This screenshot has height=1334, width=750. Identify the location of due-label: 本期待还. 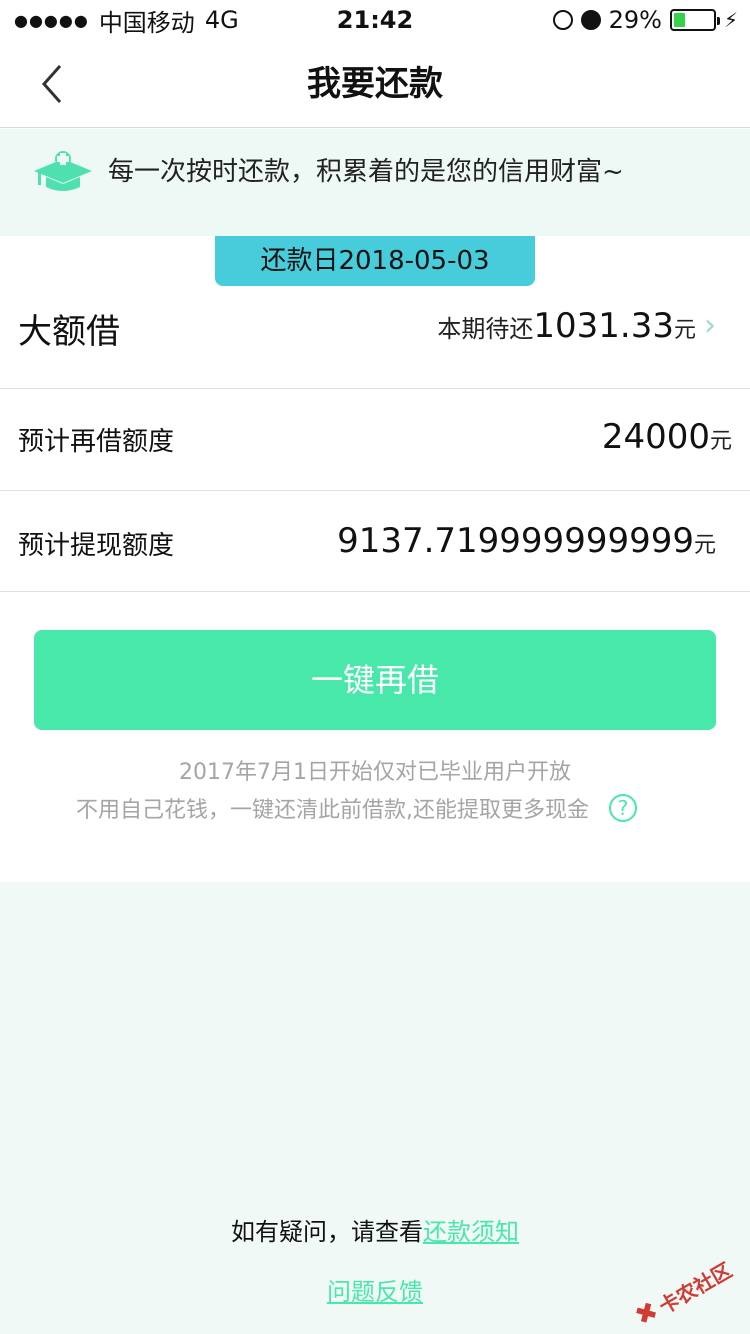
(485, 329).